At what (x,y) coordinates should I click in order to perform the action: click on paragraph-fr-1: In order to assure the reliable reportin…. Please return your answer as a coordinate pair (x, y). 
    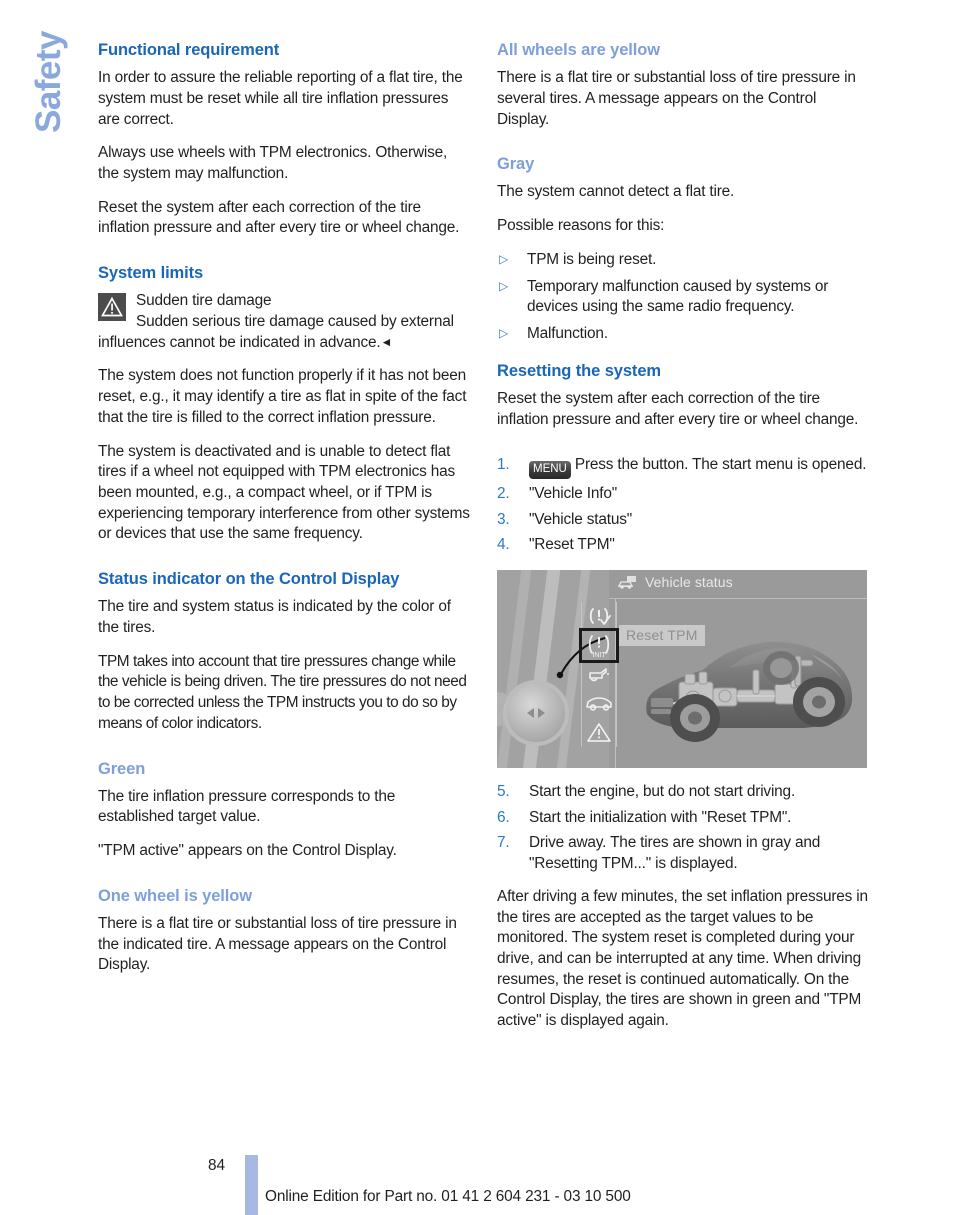
    Looking at the image, I should click on (280, 98).